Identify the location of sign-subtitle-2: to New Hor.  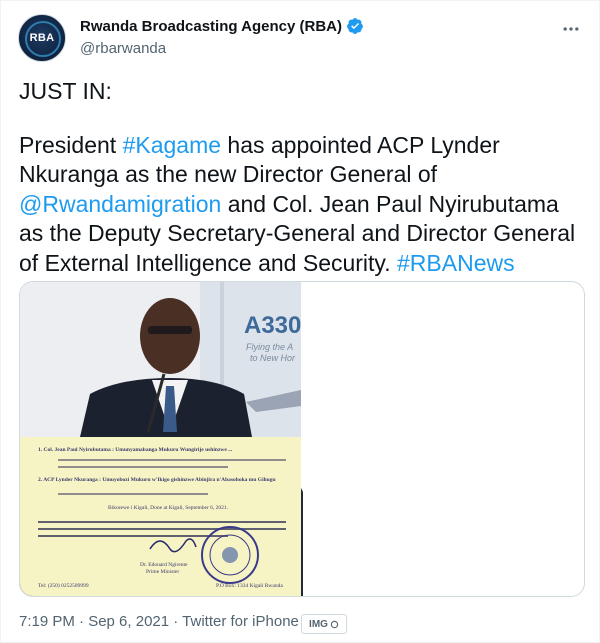
(273, 358).